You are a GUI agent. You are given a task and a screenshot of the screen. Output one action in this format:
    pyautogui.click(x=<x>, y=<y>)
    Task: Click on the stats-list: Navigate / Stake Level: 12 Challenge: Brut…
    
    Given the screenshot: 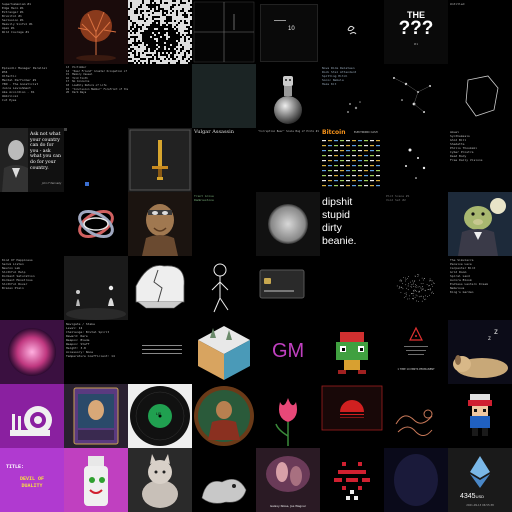 What is the action you would take?
    pyautogui.click(x=96, y=340)
    